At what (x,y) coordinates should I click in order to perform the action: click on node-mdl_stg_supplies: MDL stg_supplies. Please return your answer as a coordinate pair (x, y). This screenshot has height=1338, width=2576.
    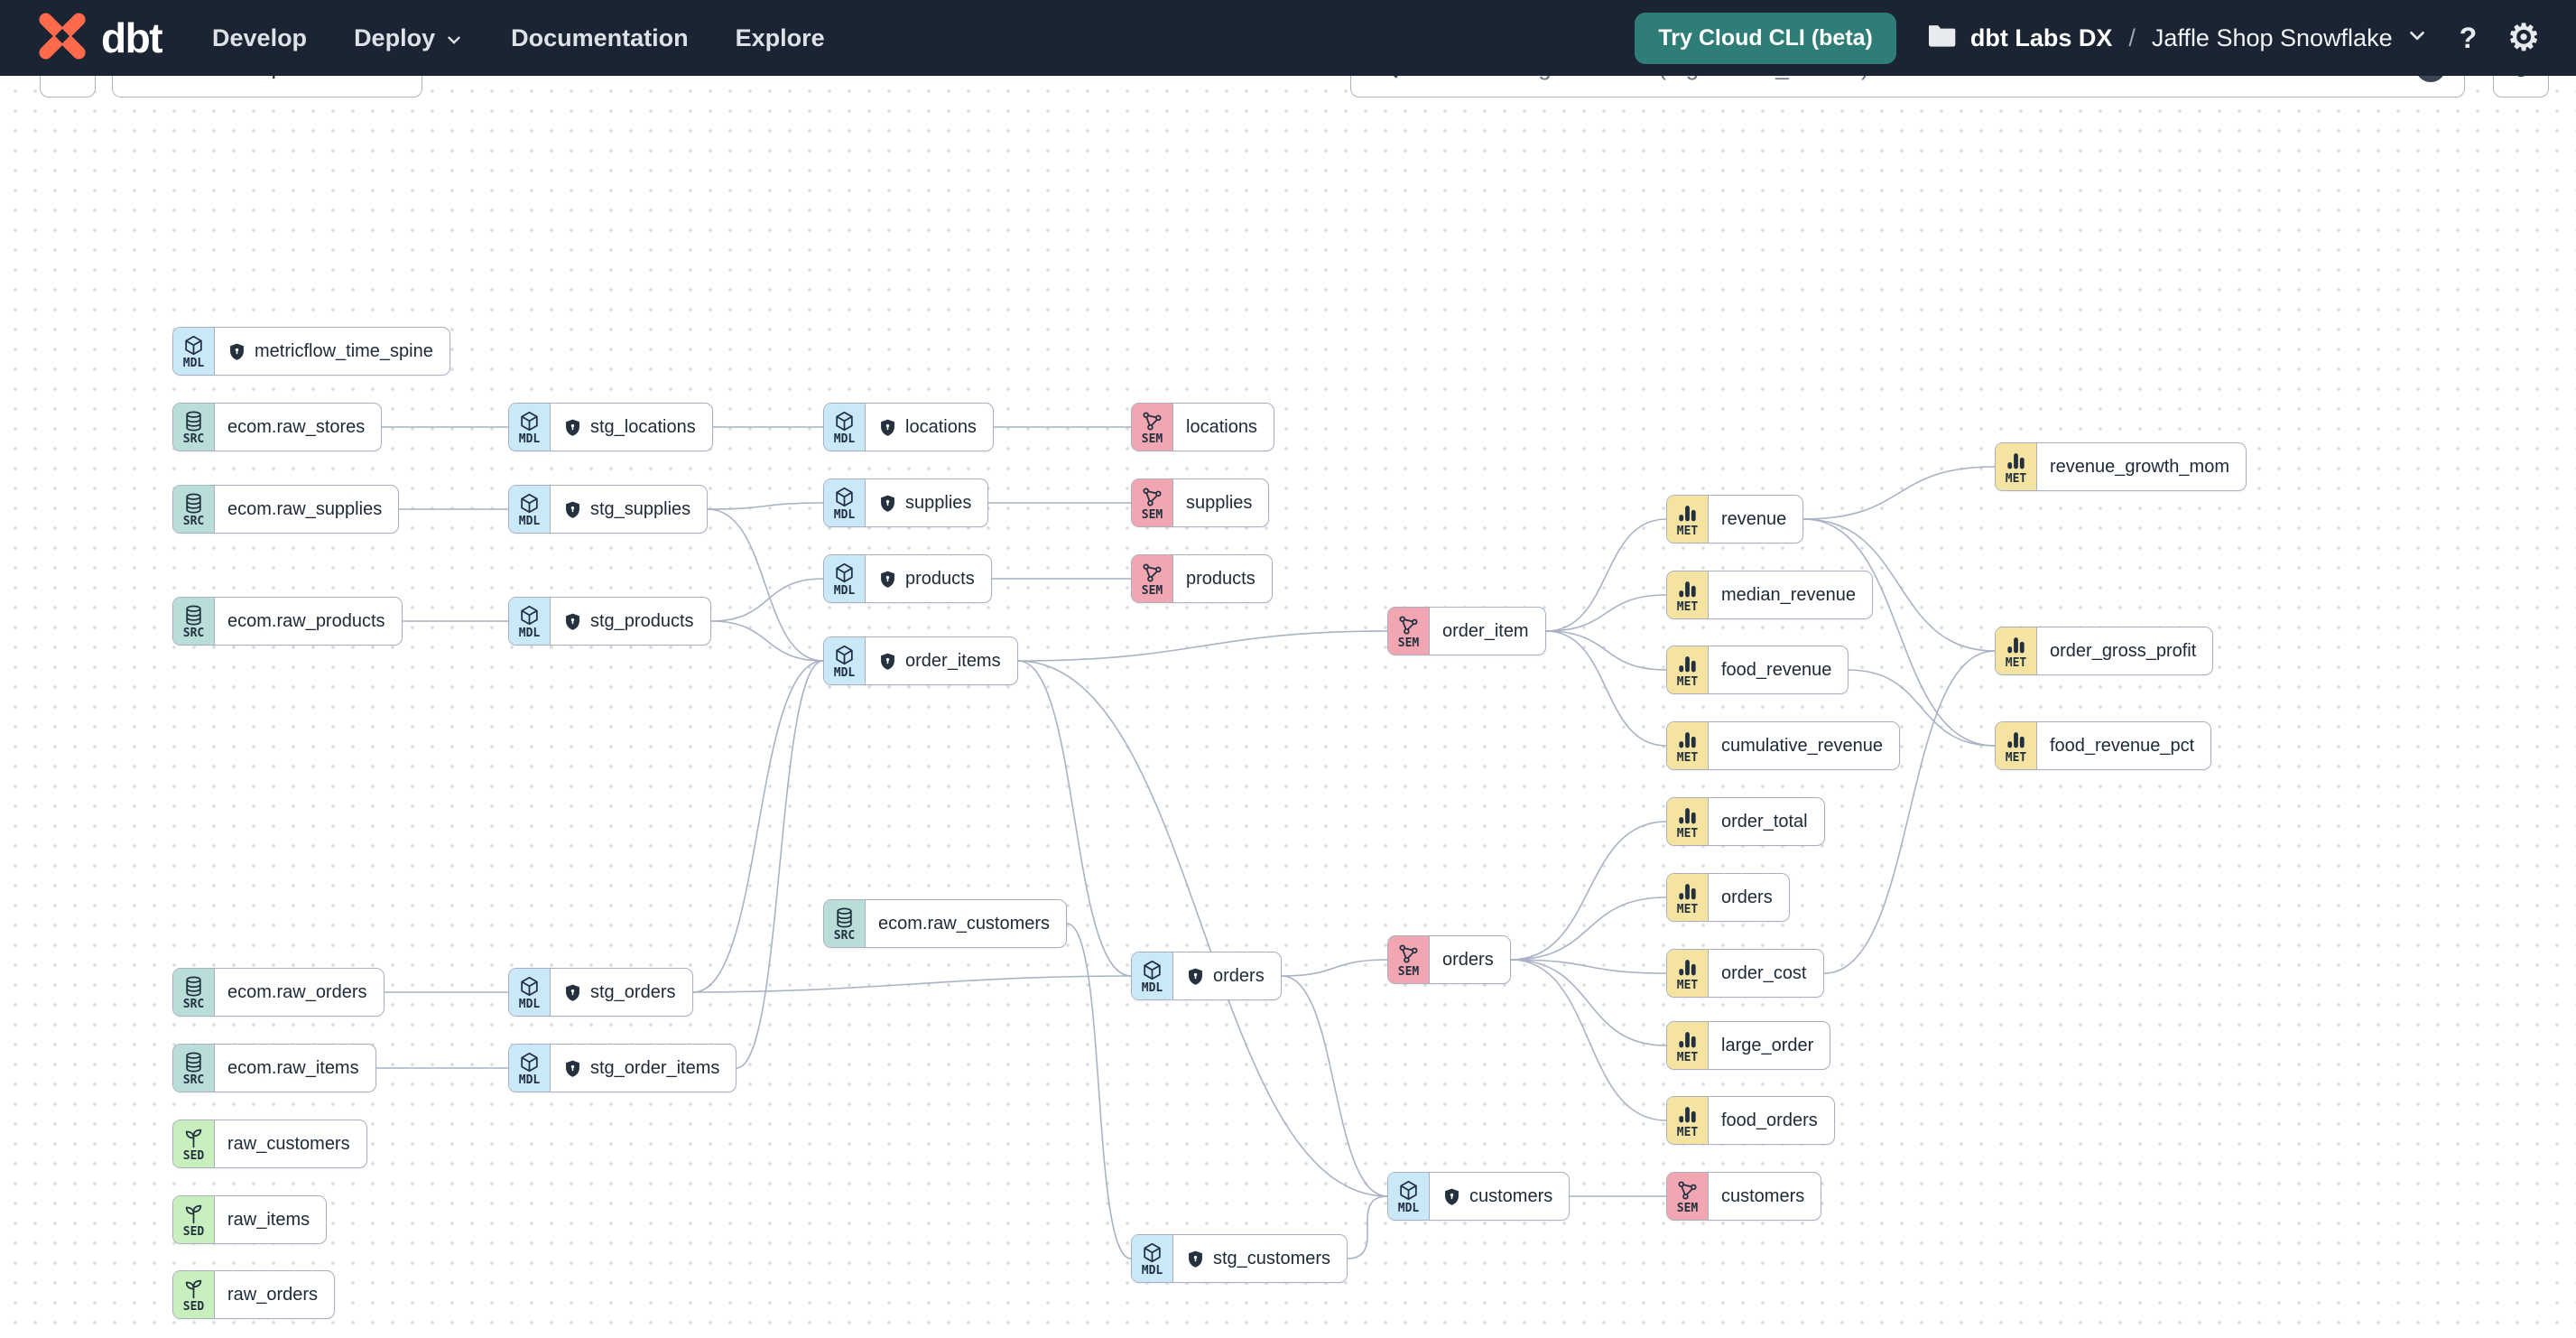
    Looking at the image, I should click on (608, 510).